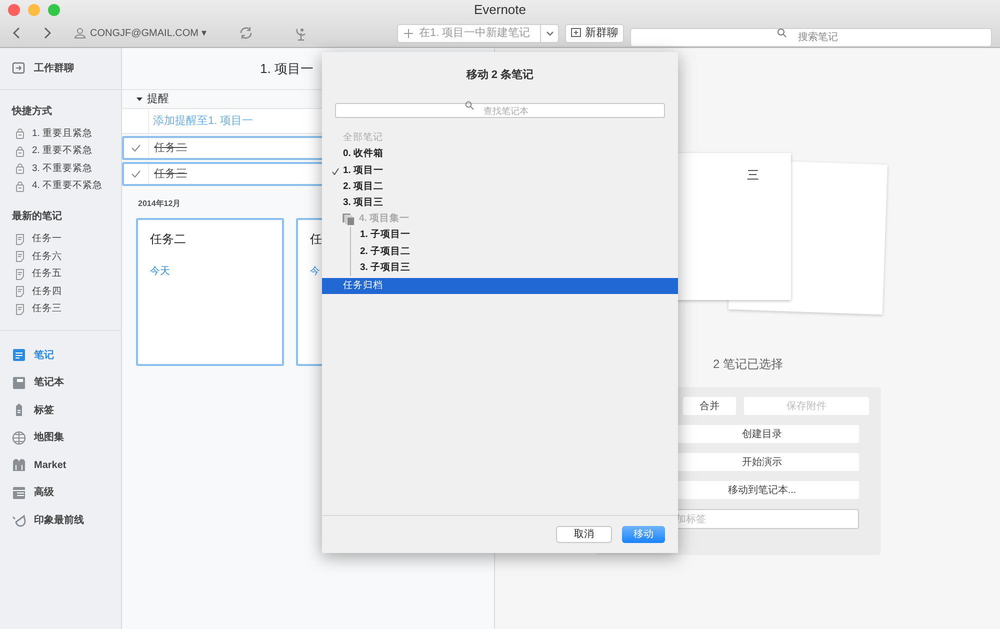  I want to click on nav-item: Market, so click(50, 465).